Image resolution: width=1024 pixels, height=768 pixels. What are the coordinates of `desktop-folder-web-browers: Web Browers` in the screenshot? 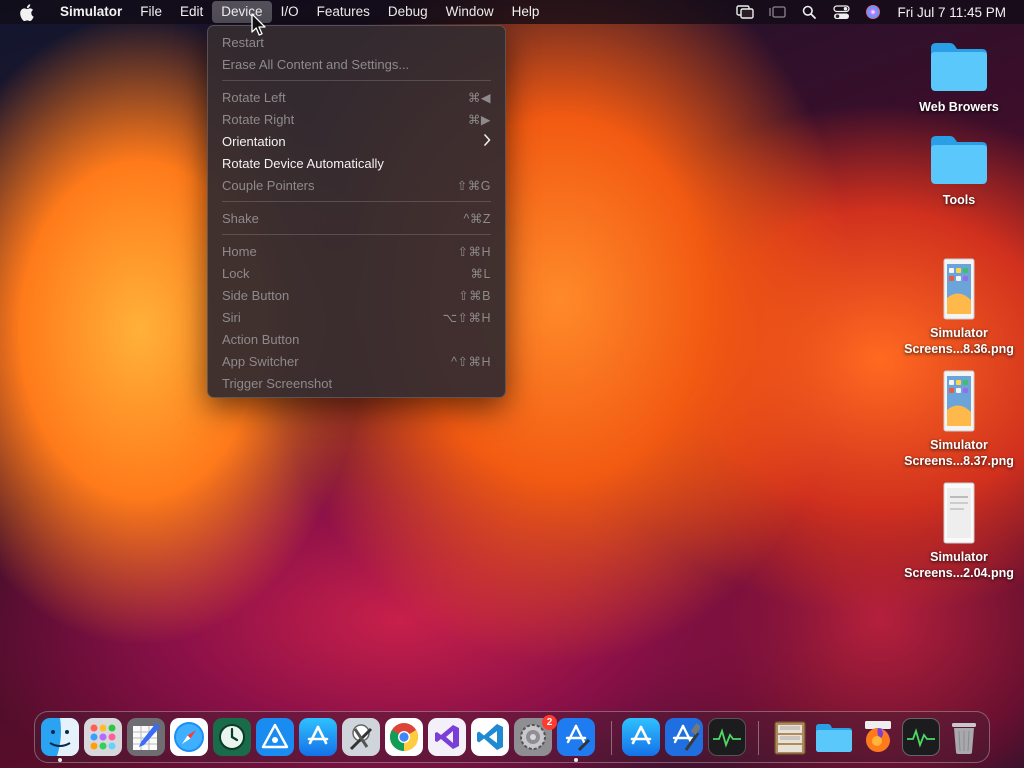 It's located at (959, 76).